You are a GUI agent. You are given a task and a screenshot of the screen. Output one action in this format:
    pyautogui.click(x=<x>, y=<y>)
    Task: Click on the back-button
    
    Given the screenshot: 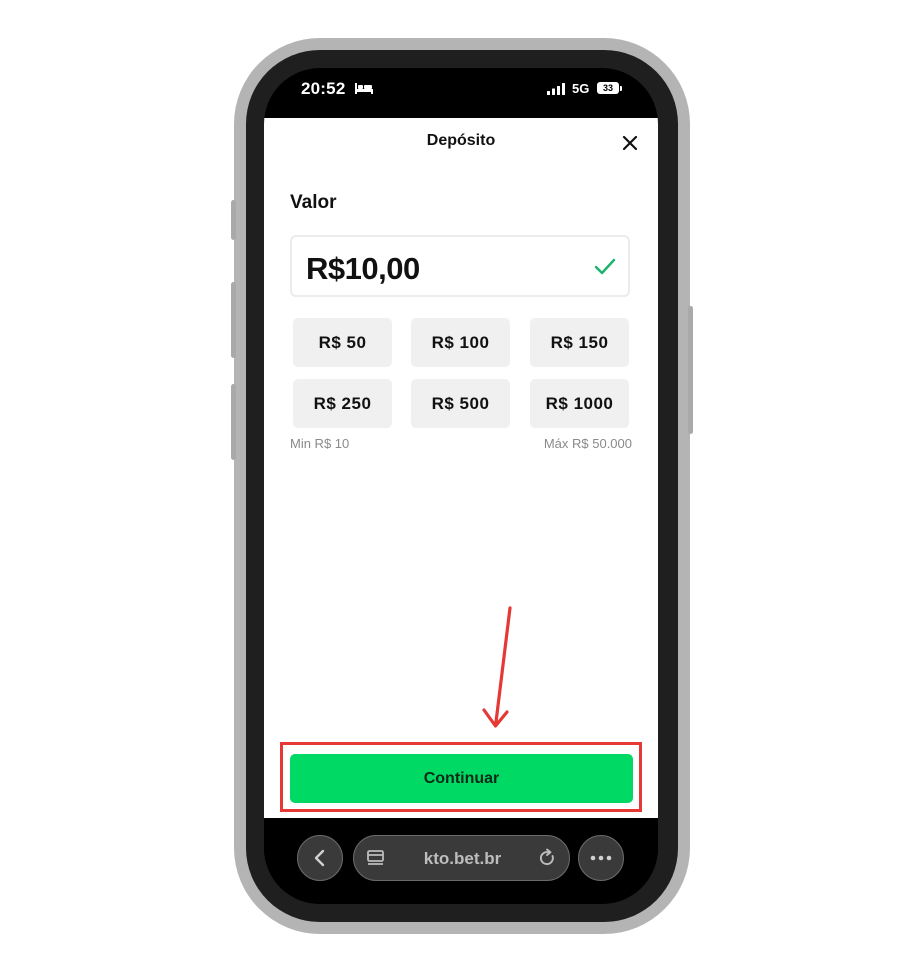 What is the action you would take?
    pyautogui.click(x=320, y=858)
    